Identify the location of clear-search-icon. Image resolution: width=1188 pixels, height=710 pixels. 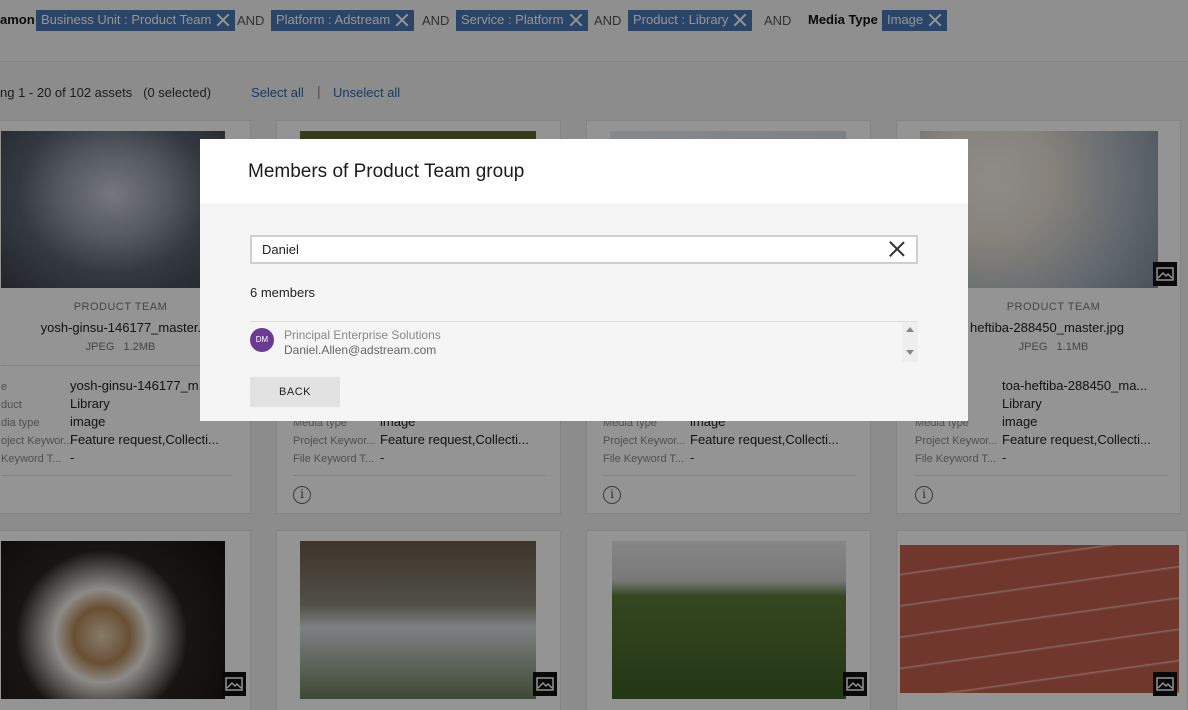
(897, 249).